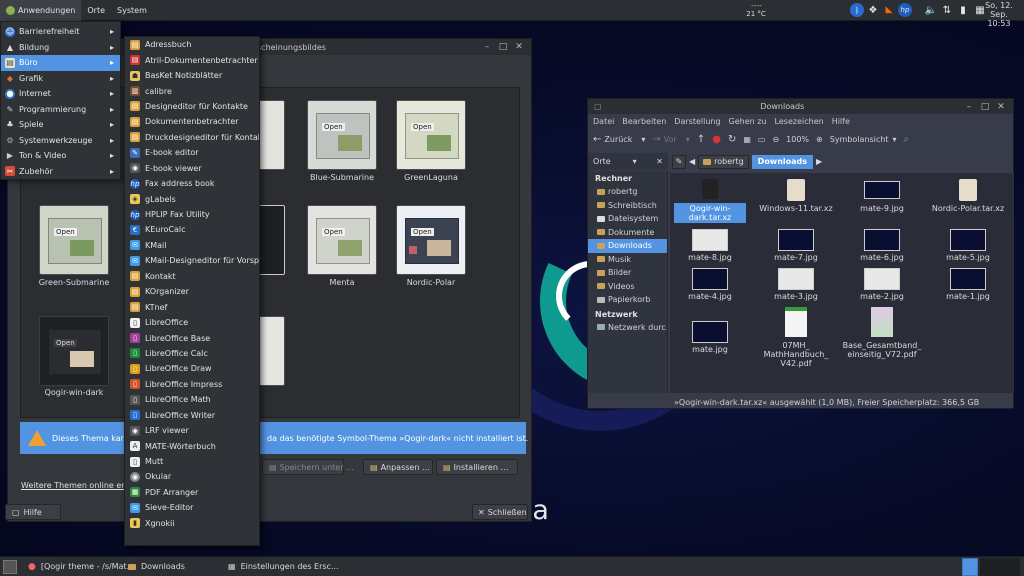 The image size is (1024, 576). What do you see at coordinates (615, 161) in the screenshot?
I see `side-pane-selector: Orte ▾` at bounding box center [615, 161].